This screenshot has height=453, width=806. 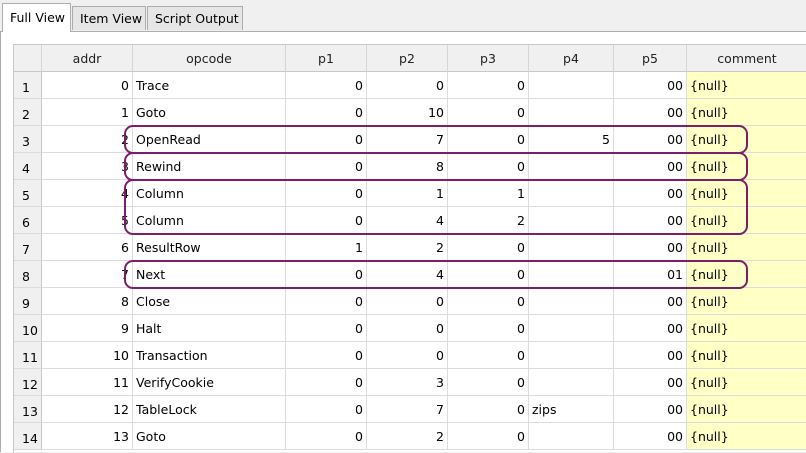 I want to click on table-row: 2 1 Goto 0 10 0 00 {null}, so click(x=410, y=112).